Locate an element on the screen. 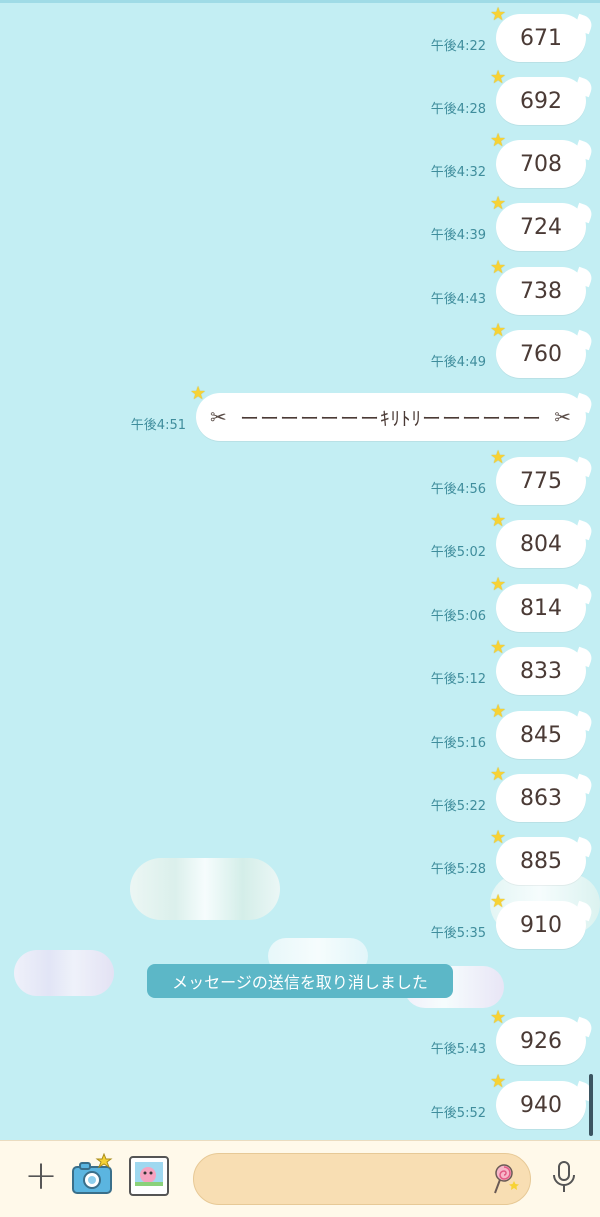 Image resolution: width=600 pixels, height=1217 pixels. message-time: 午後5:06 is located at coordinates (458, 616).